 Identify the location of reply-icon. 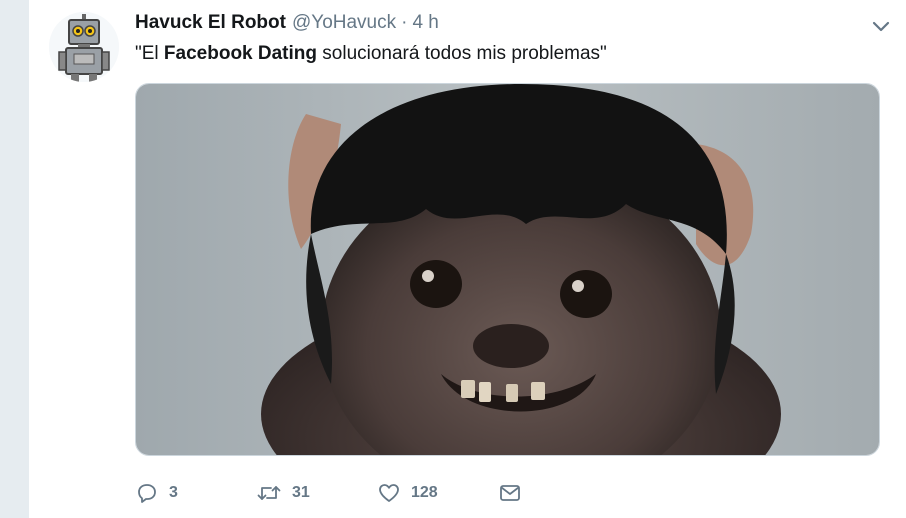
(147, 493).